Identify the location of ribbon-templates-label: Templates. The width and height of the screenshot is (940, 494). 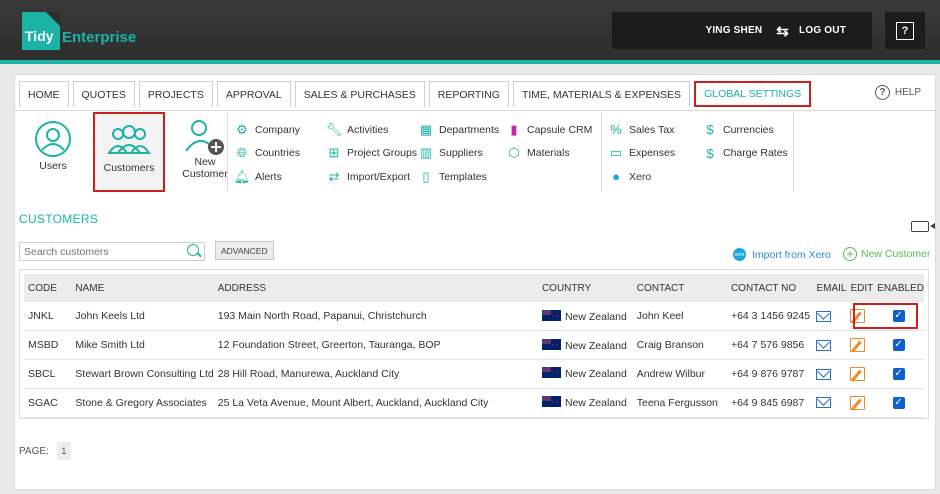
(463, 176).